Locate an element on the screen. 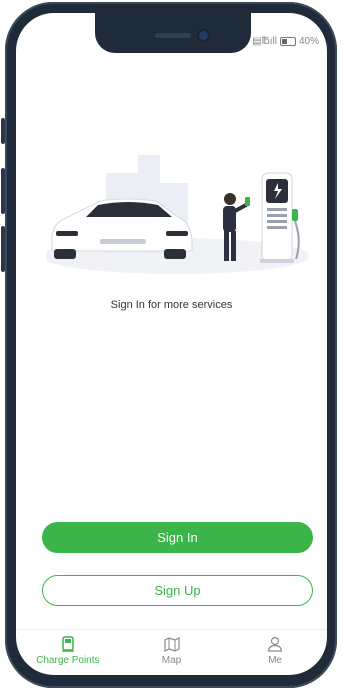  speaker is located at coordinates (173, 35).